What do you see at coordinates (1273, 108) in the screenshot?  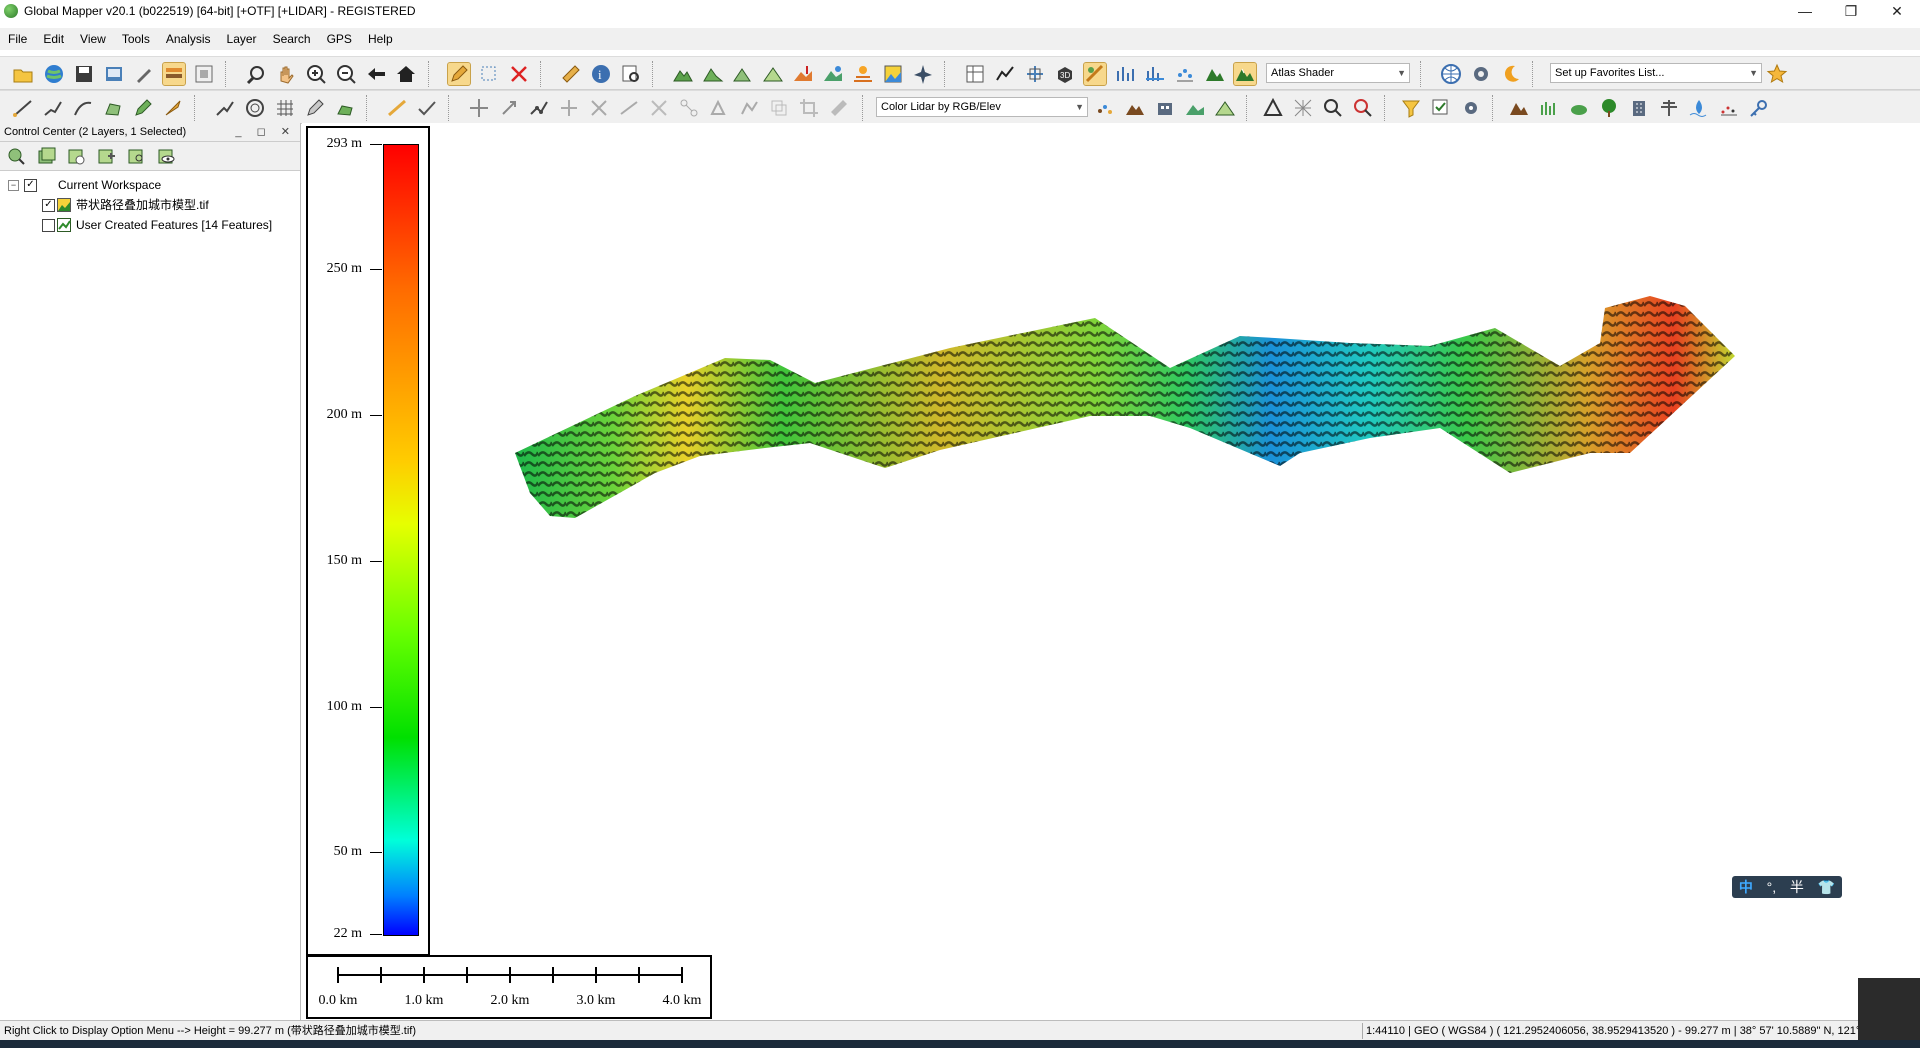 I see `triangle-tin-icon` at bounding box center [1273, 108].